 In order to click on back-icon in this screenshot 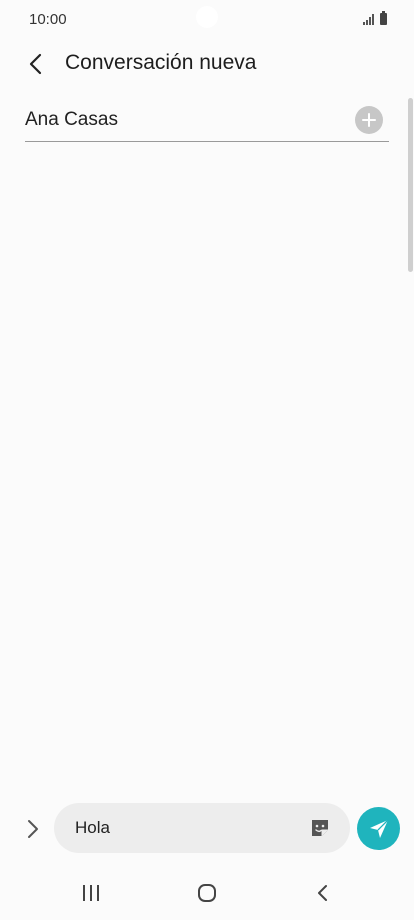, I will do `click(322, 893)`.